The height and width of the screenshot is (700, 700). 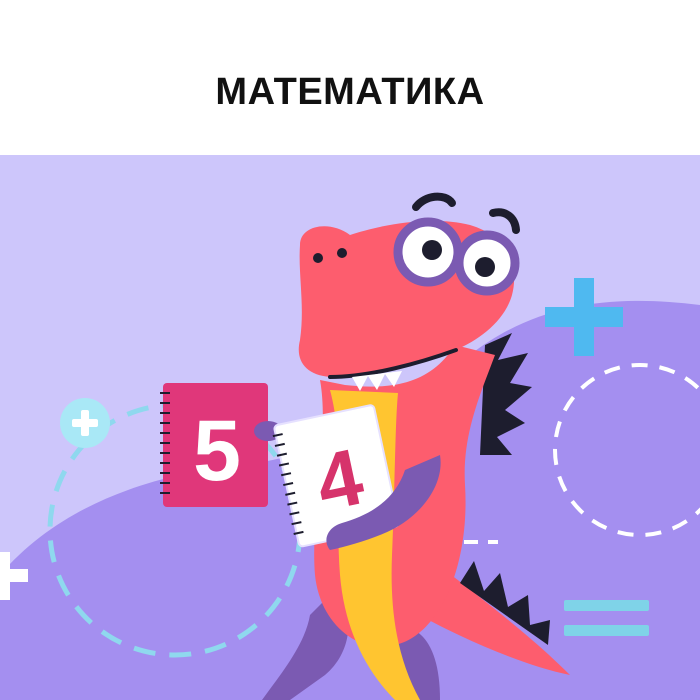 I want to click on dino-eye-right, so click(x=485, y=267).